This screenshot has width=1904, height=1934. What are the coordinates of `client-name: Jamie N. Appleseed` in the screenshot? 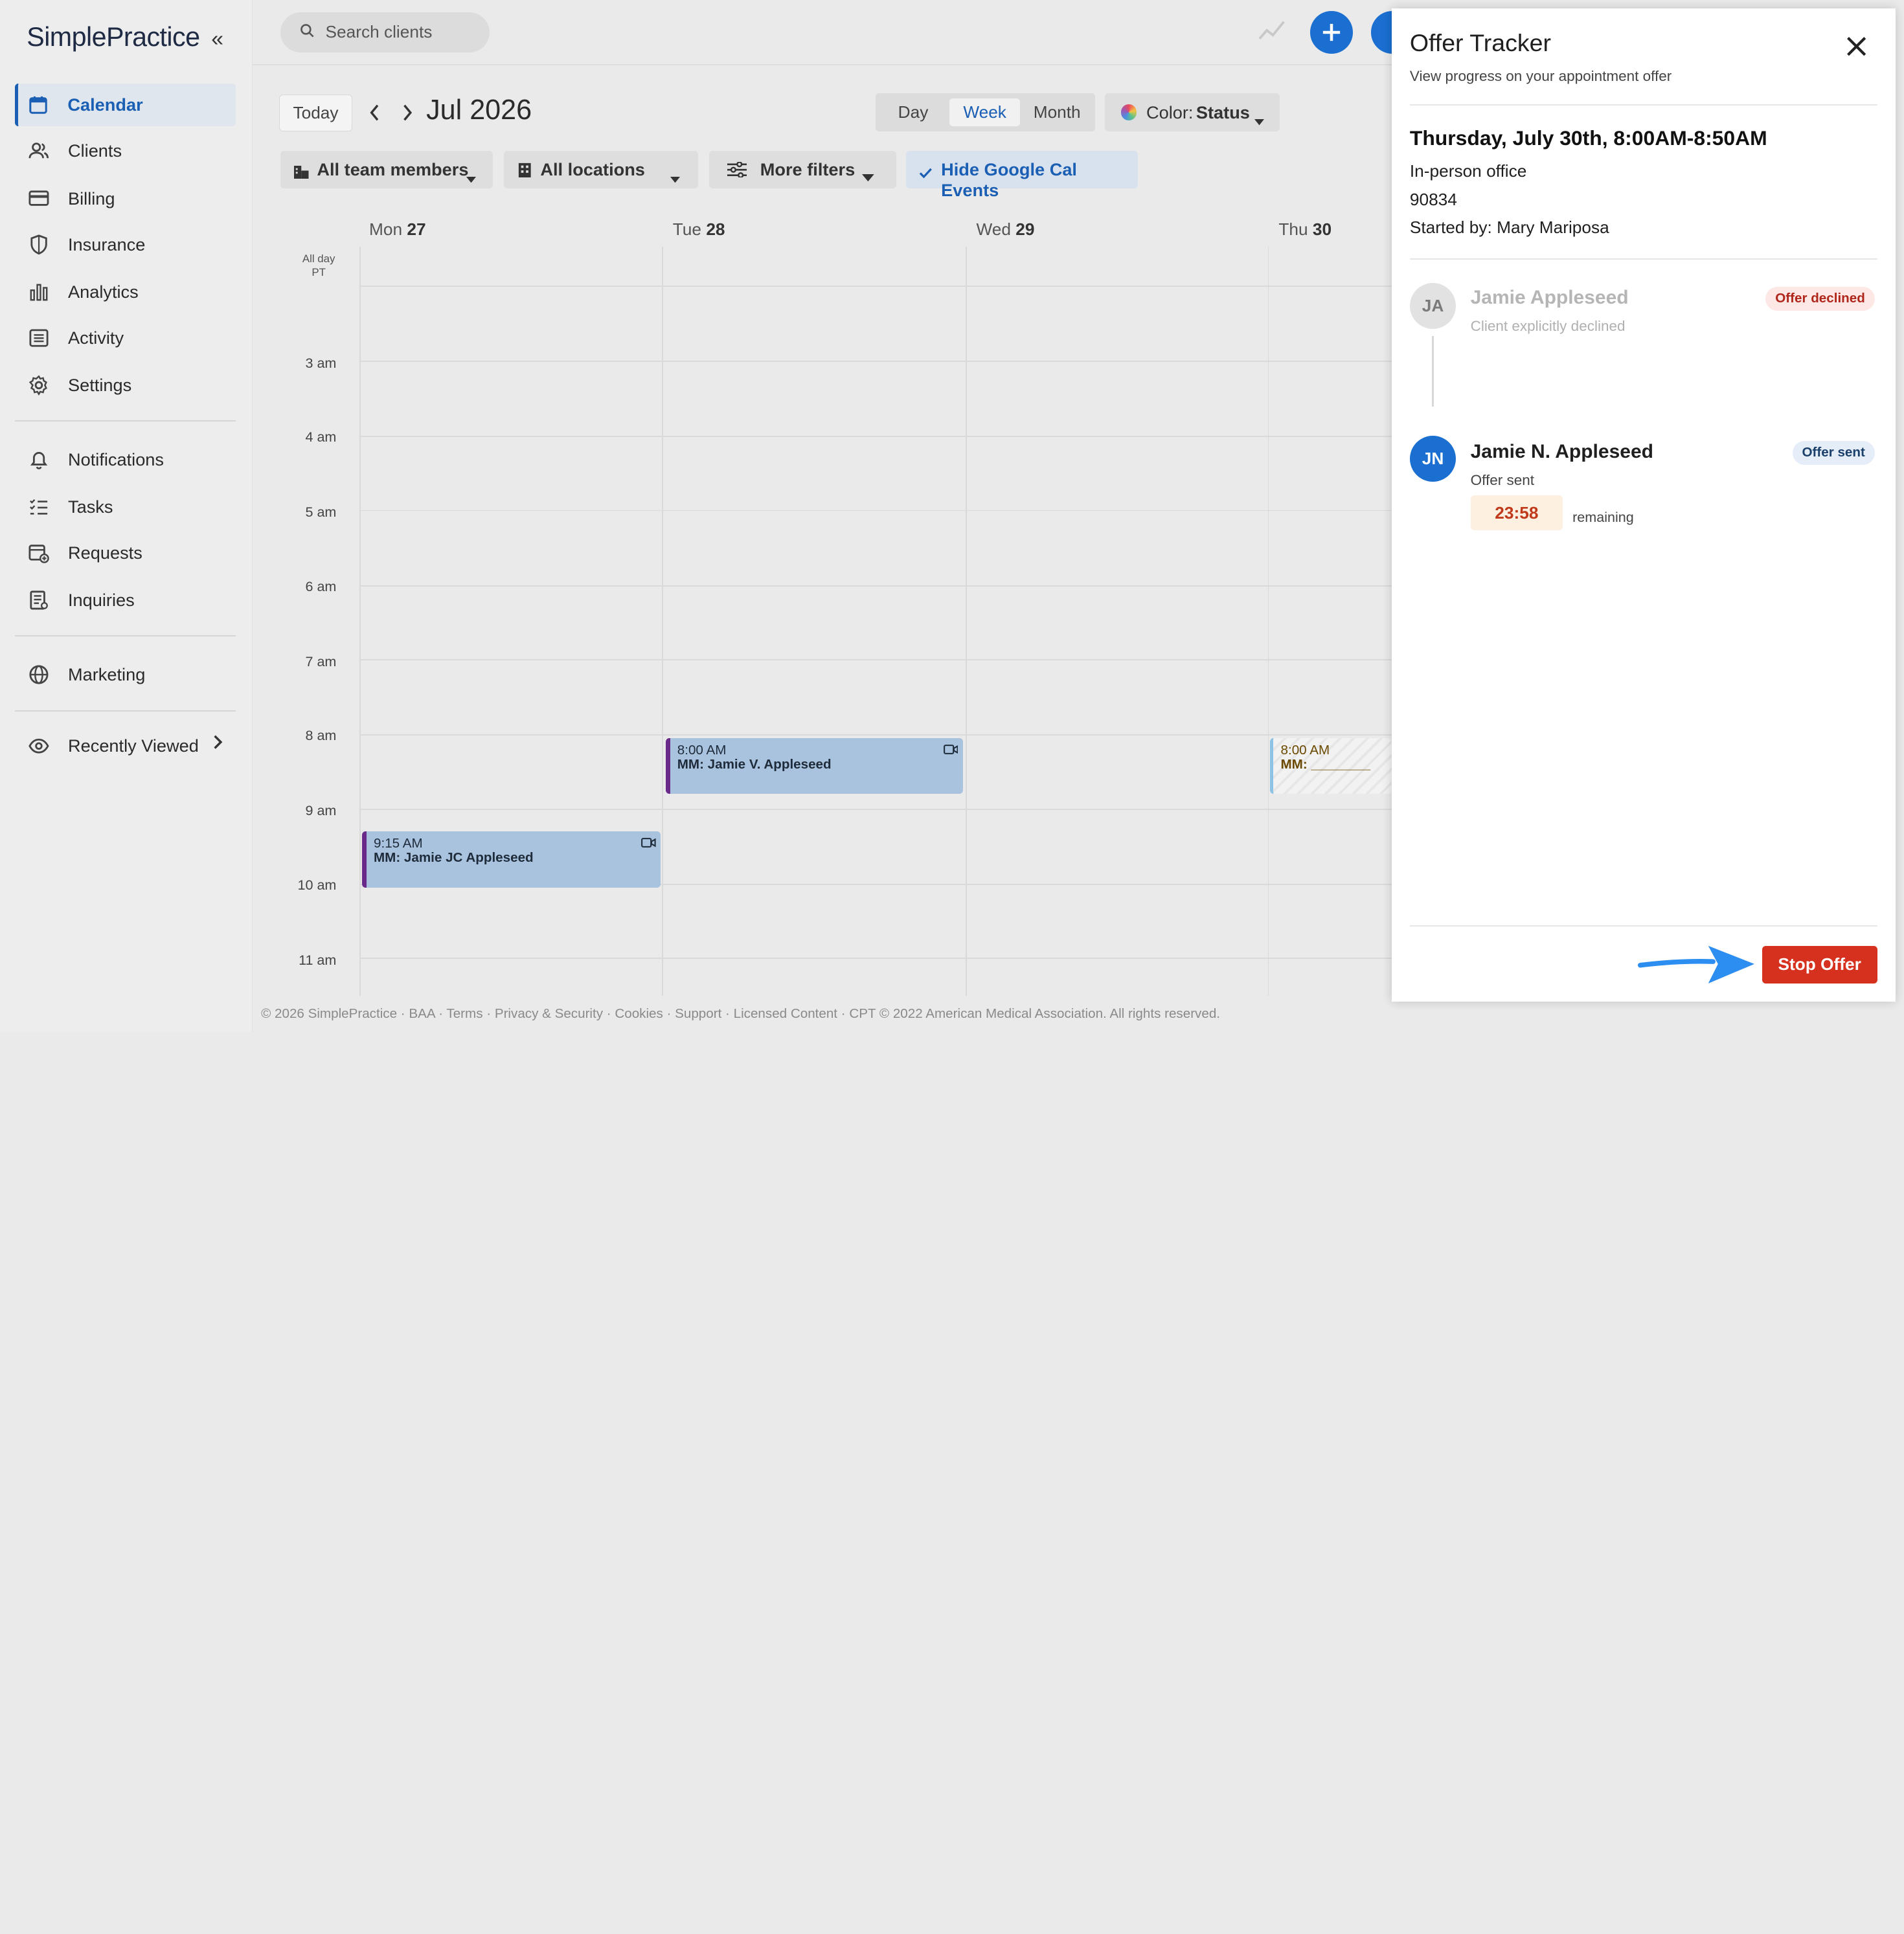 It's located at (1562, 452).